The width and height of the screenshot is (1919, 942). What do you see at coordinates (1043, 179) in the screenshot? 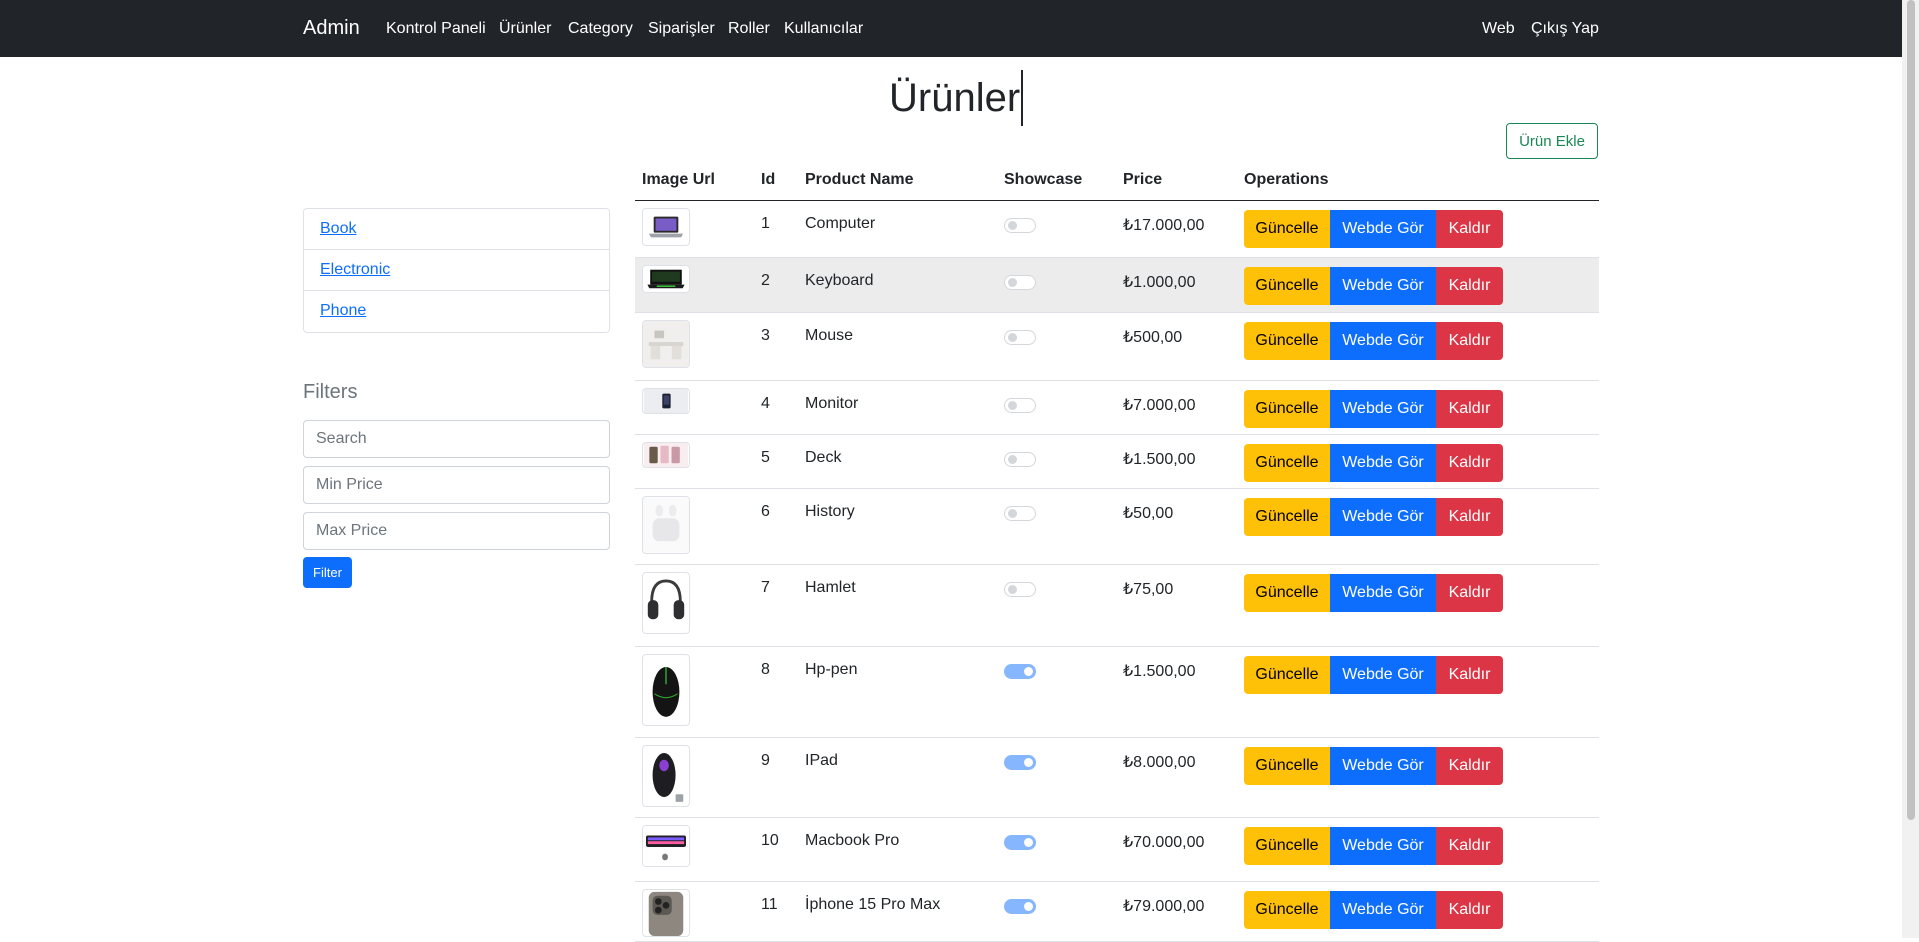
I see `column-header-showcase: Showcase` at bounding box center [1043, 179].